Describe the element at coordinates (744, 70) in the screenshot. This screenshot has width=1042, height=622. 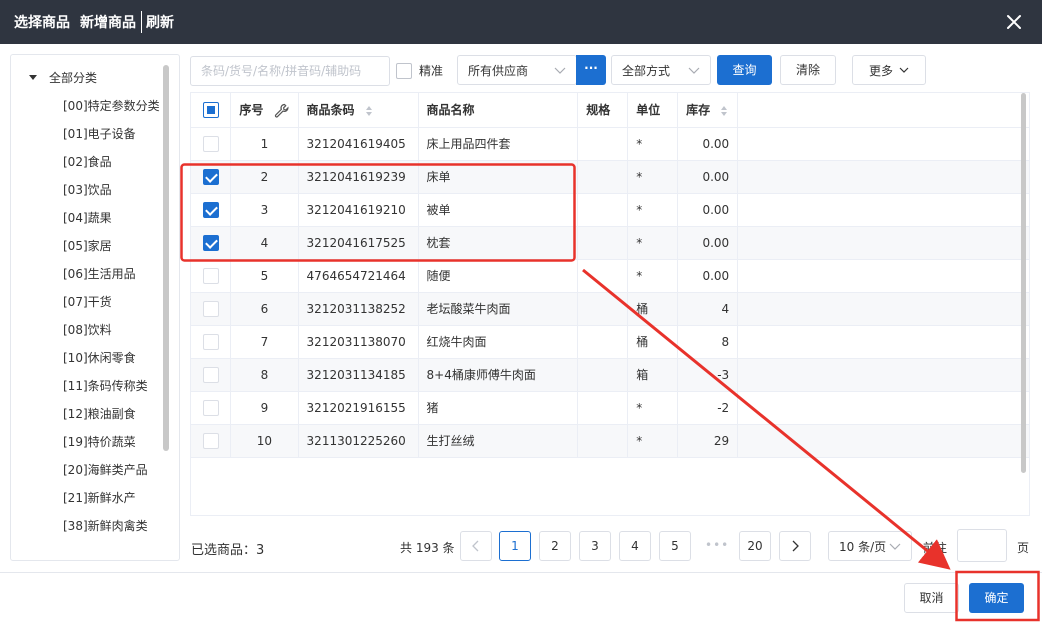
I see `query-button: 查询` at that location.